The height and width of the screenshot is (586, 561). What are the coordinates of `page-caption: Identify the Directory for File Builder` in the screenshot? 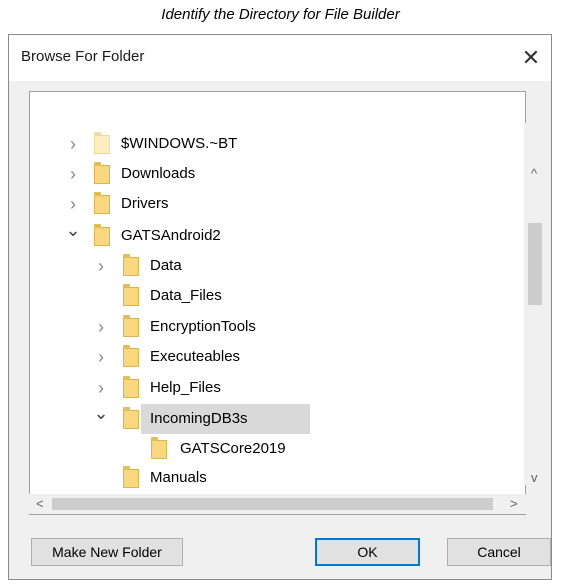 It's located at (280, 14).